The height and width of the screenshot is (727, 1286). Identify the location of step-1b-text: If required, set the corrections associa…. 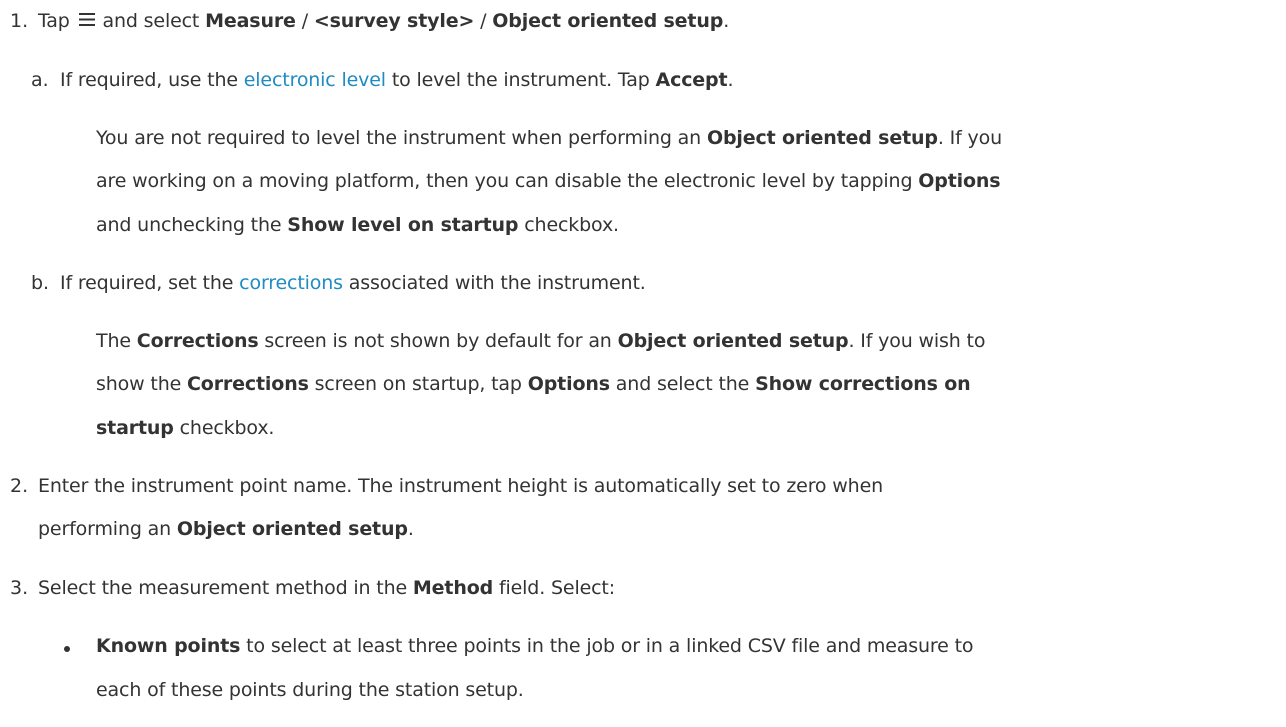
(353, 283).